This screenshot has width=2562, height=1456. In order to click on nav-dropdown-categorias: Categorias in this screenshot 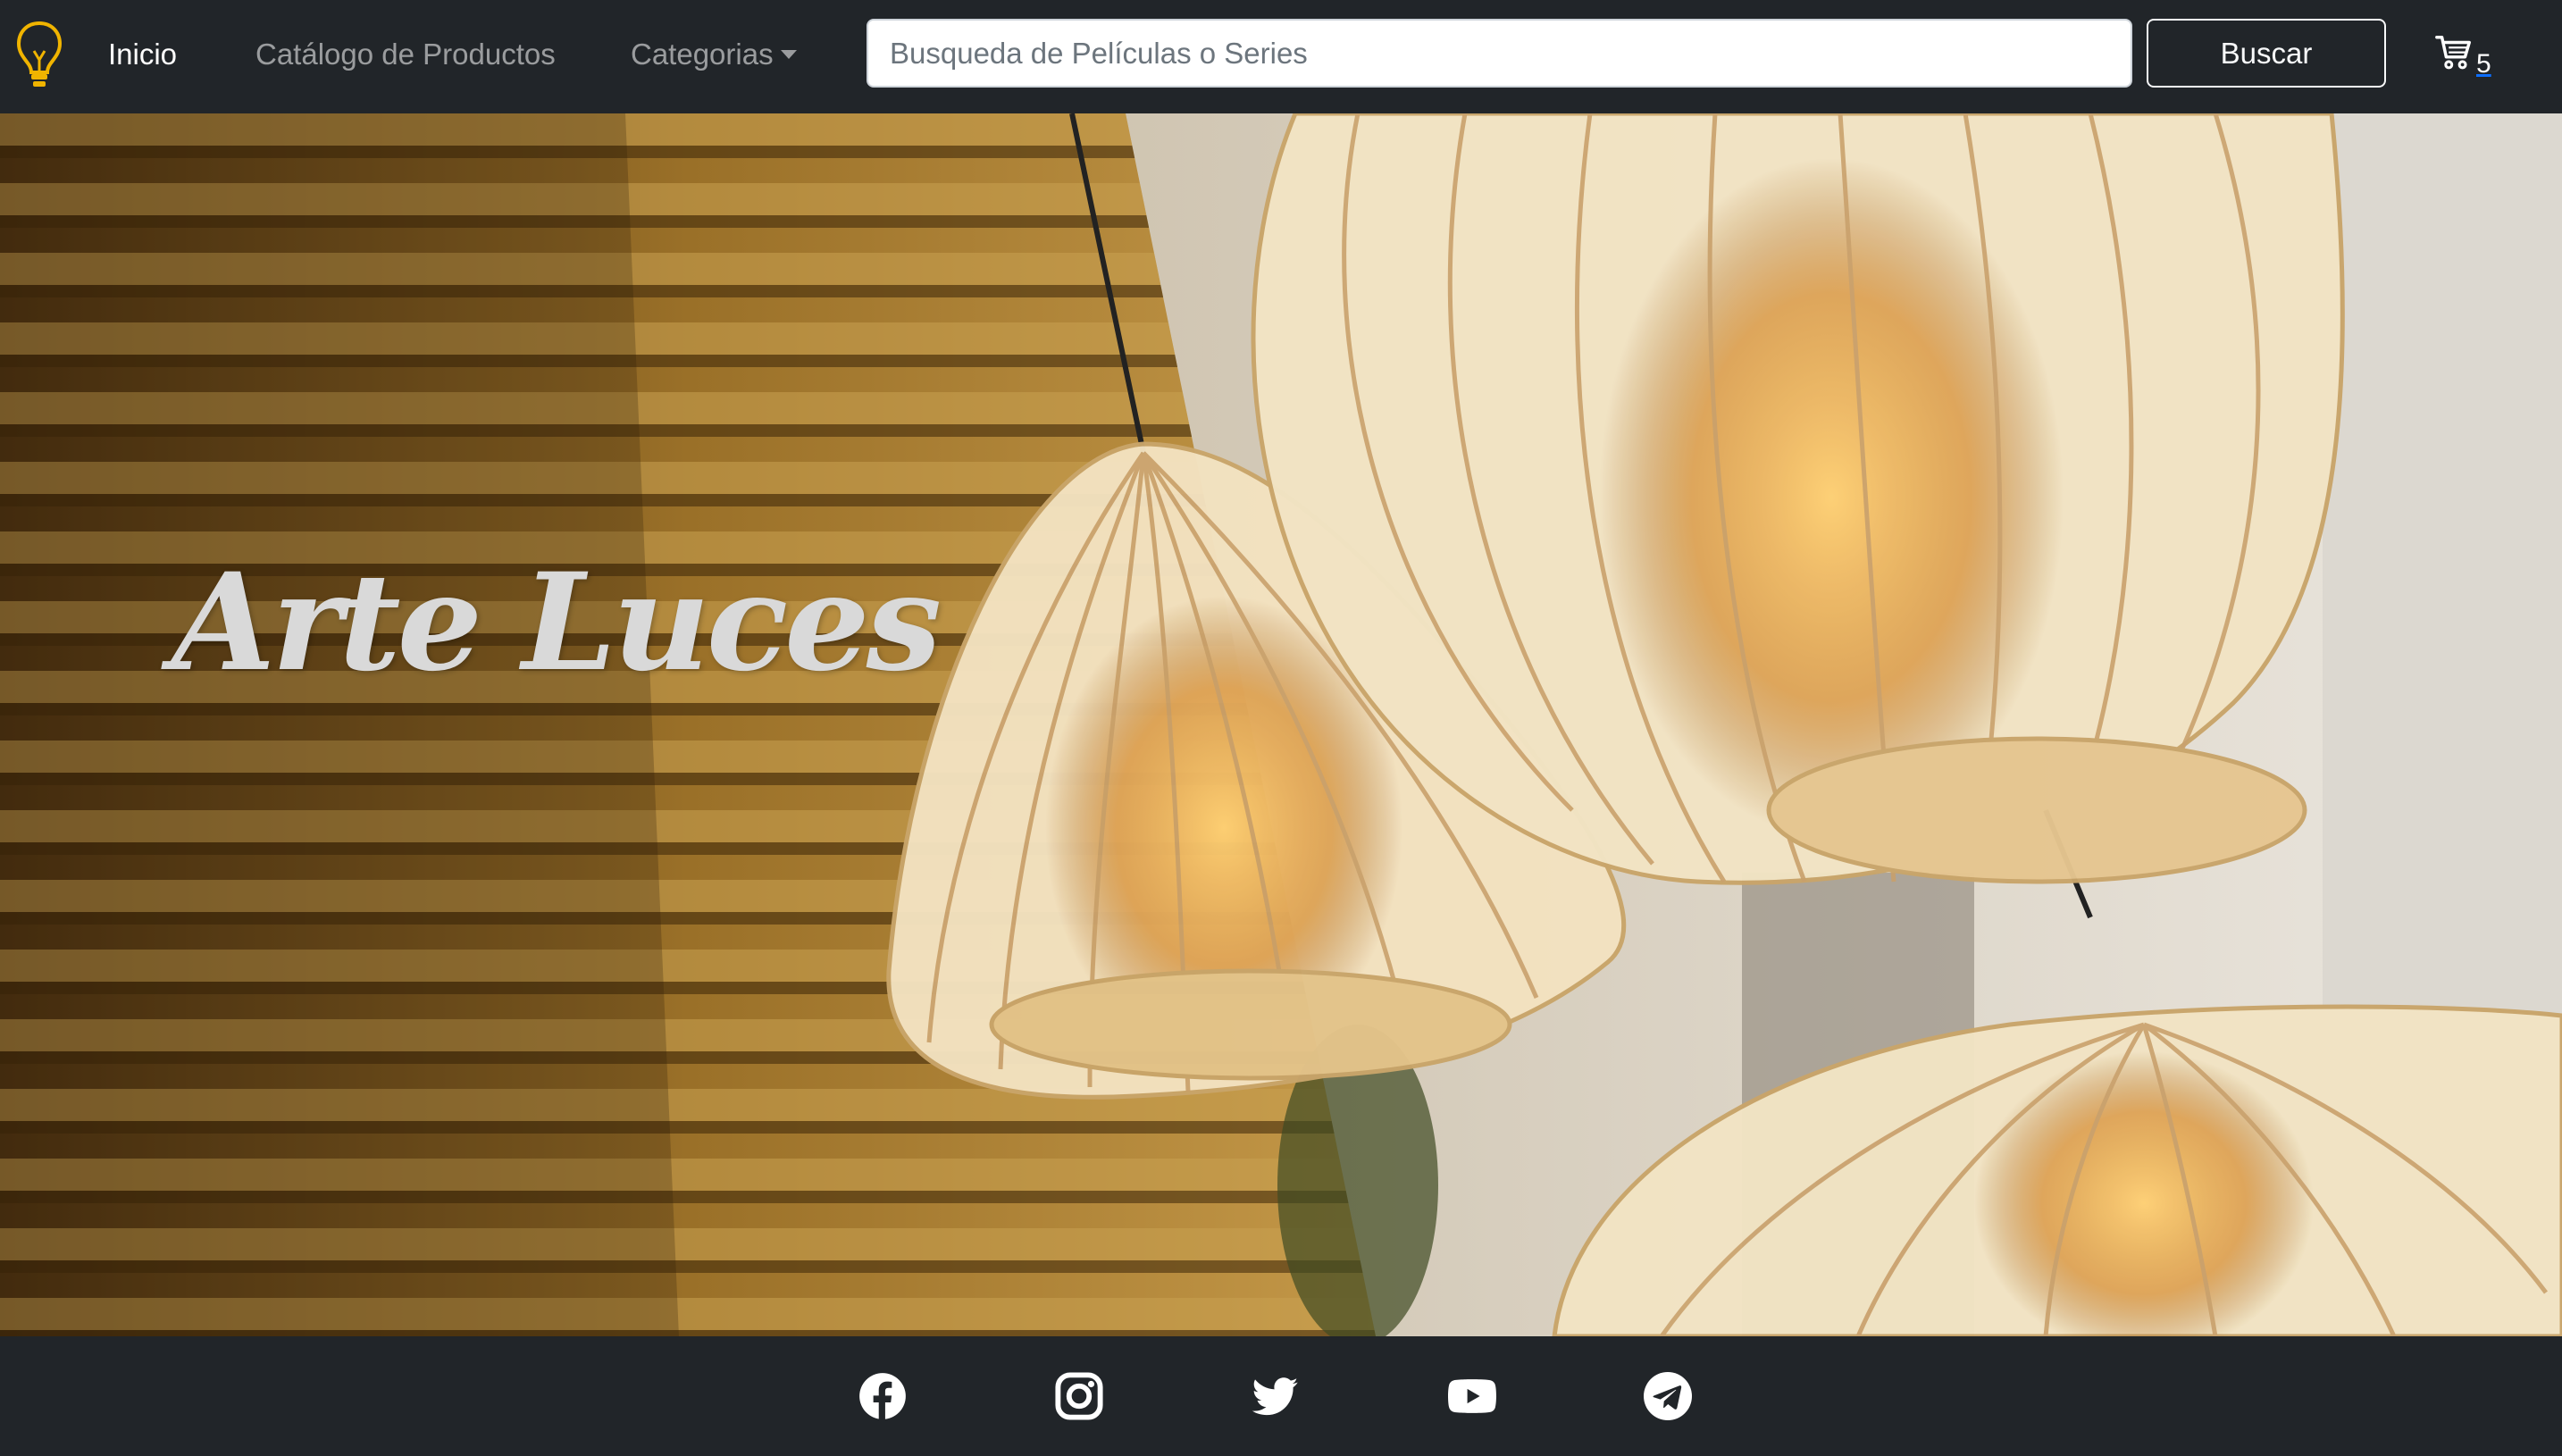, I will do `click(714, 54)`.